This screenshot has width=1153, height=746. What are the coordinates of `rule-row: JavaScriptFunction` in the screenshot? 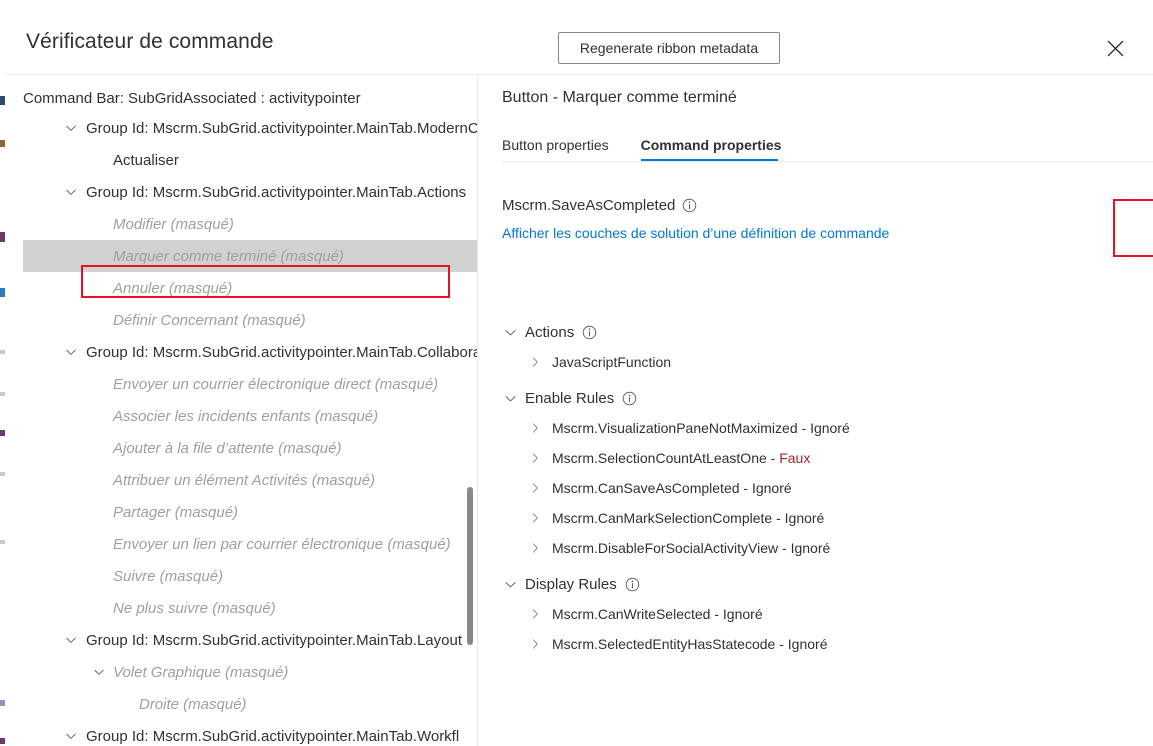 It's located at (815, 362).